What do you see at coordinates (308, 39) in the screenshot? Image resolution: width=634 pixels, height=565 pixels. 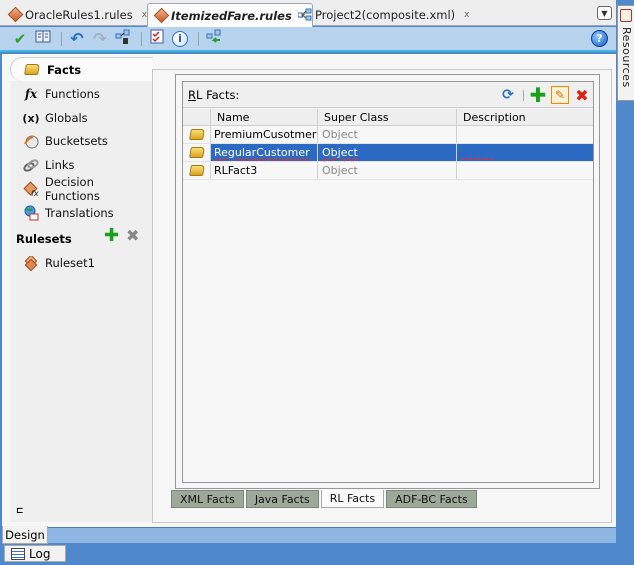 I see `rules-toolbar: ✔ ↶ ↷ i ?` at bounding box center [308, 39].